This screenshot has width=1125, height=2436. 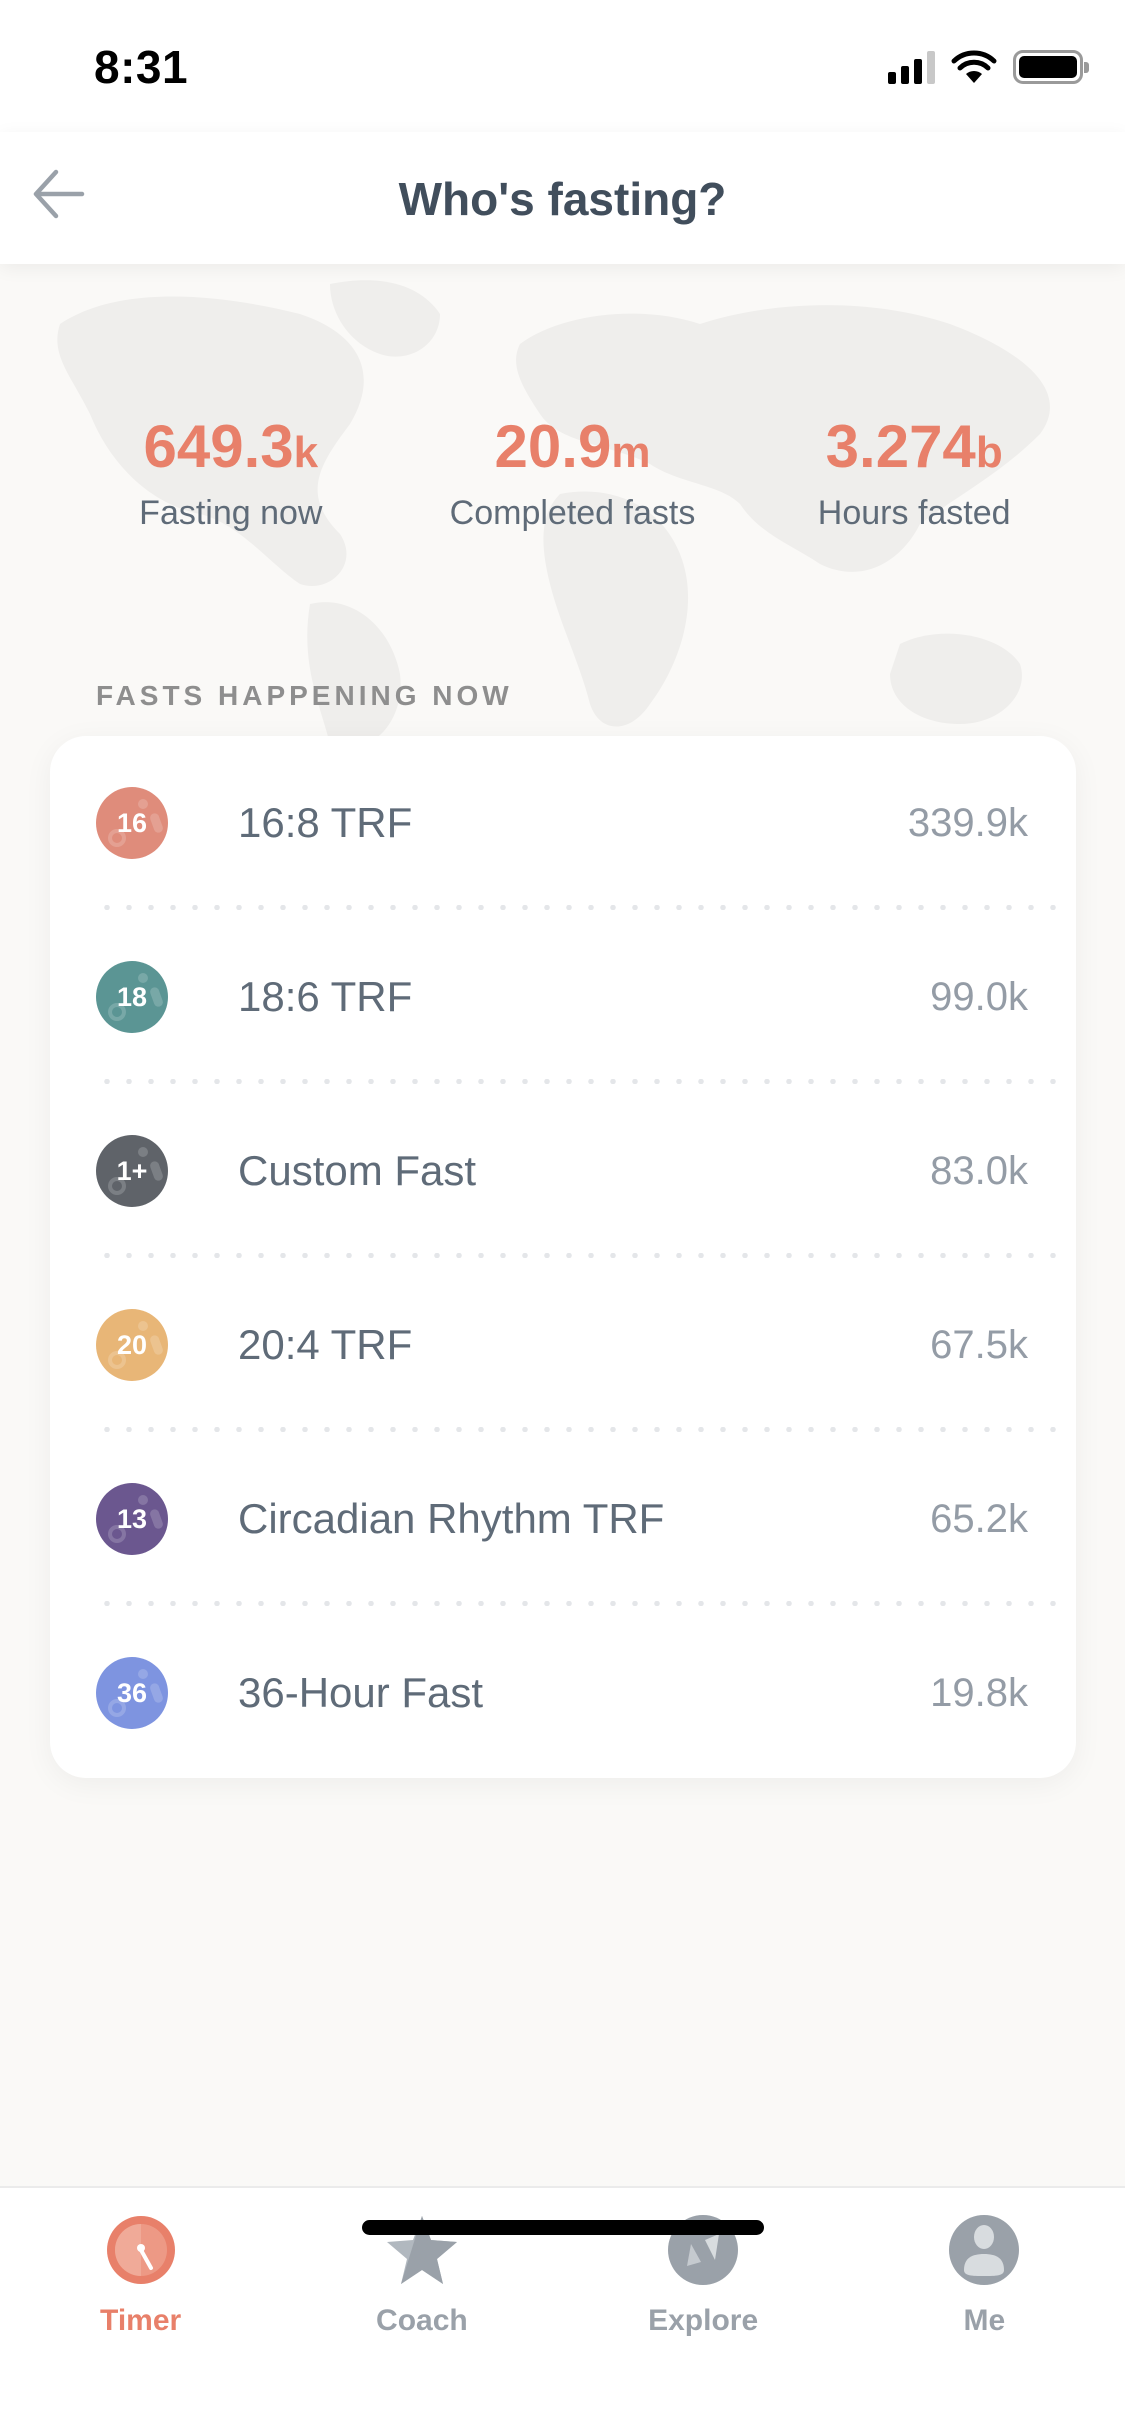 What do you see at coordinates (563, 823) in the screenshot?
I see `fast-row-16-8: 16 16:8 TRF 339.9k` at bounding box center [563, 823].